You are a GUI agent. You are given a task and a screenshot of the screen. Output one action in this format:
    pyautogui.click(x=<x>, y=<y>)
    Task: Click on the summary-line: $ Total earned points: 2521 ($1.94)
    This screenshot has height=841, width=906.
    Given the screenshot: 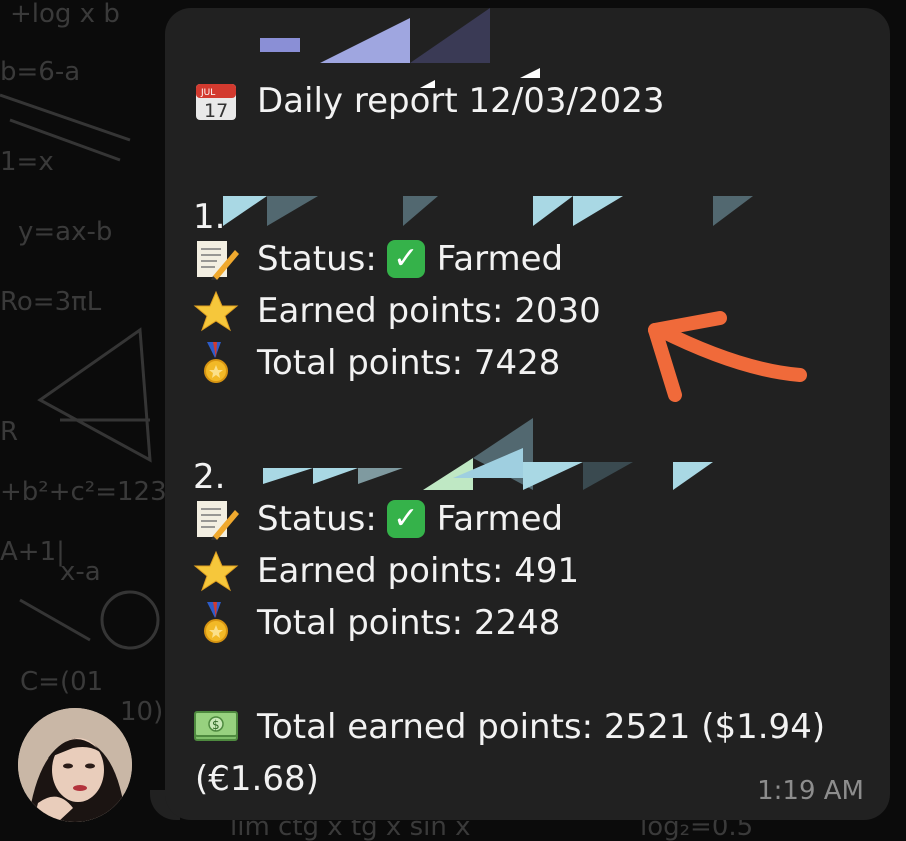 What is the action you would take?
    pyautogui.click(x=509, y=727)
    